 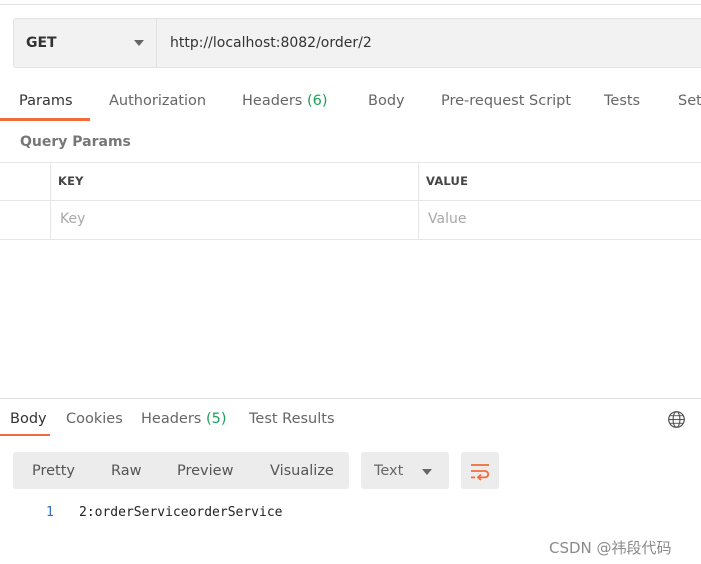 I want to click on view-raw-button: Raw, so click(x=126, y=471).